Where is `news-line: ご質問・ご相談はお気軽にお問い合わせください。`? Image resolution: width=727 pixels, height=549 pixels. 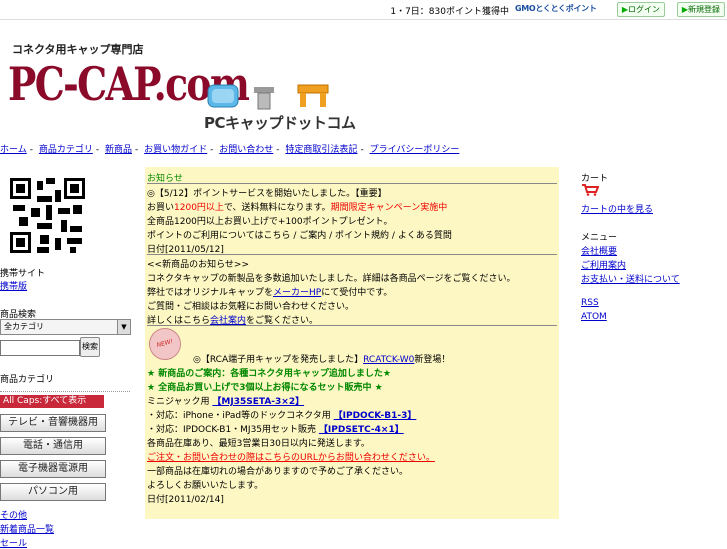 news-line: ご質問・ご相談はお気軽にお問い合わせください。 is located at coordinates (251, 307).